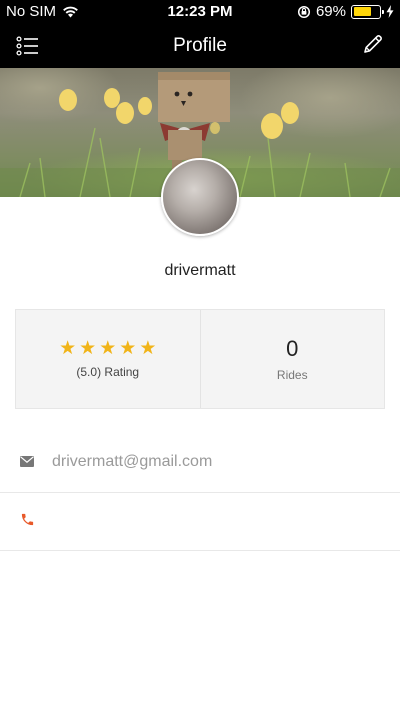 The image size is (400, 712). Describe the element at coordinates (367, 11) in the screenshot. I see `battery-icon` at that location.